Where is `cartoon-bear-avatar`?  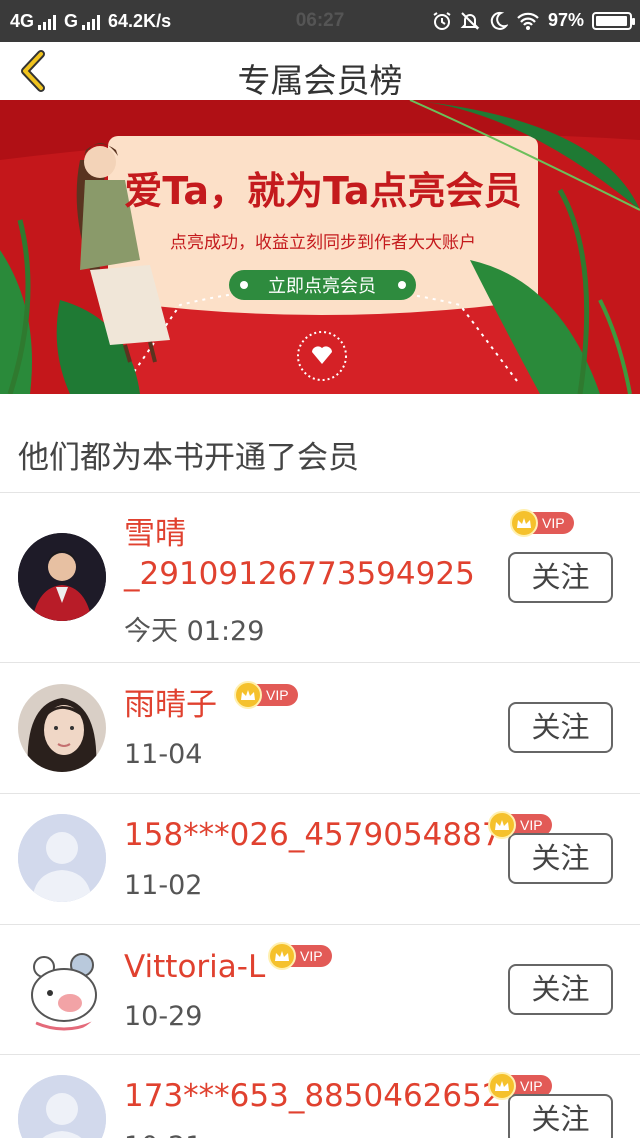
cartoon-bear-avatar is located at coordinates (62, 989).